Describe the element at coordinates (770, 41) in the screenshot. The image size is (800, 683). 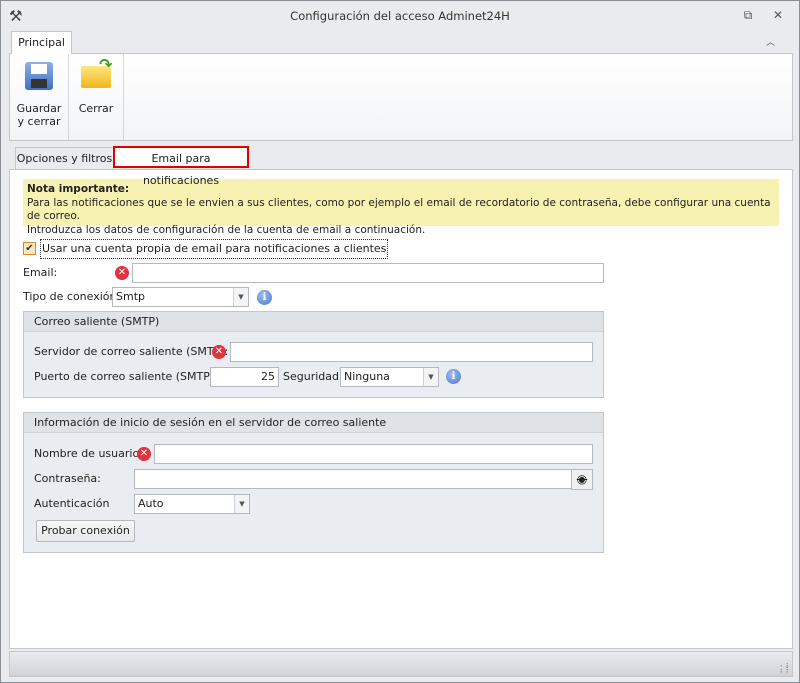
I see `chevron-up-icon: ︿` at that location.